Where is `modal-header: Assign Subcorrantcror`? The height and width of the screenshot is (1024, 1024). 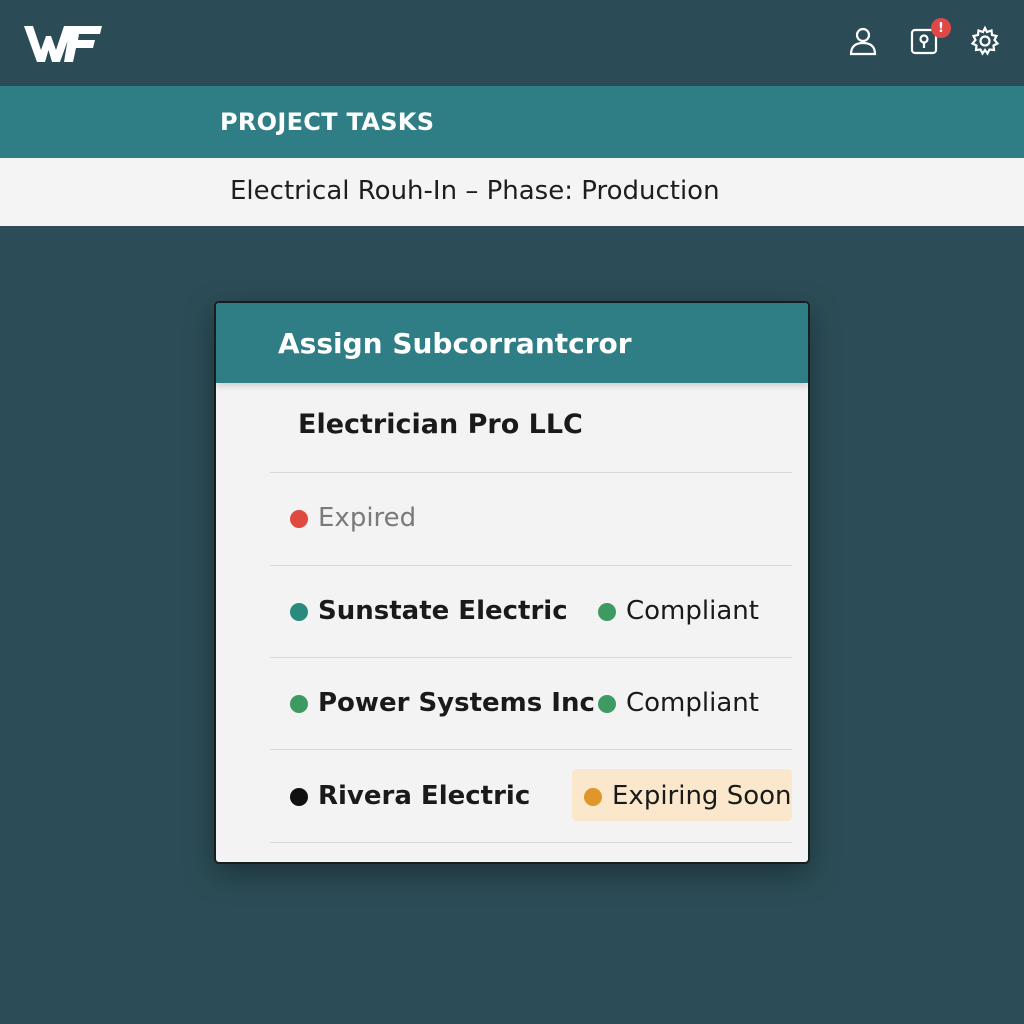
modal-header: Assign Subcorrantcror is located at coordinates (512, 343).